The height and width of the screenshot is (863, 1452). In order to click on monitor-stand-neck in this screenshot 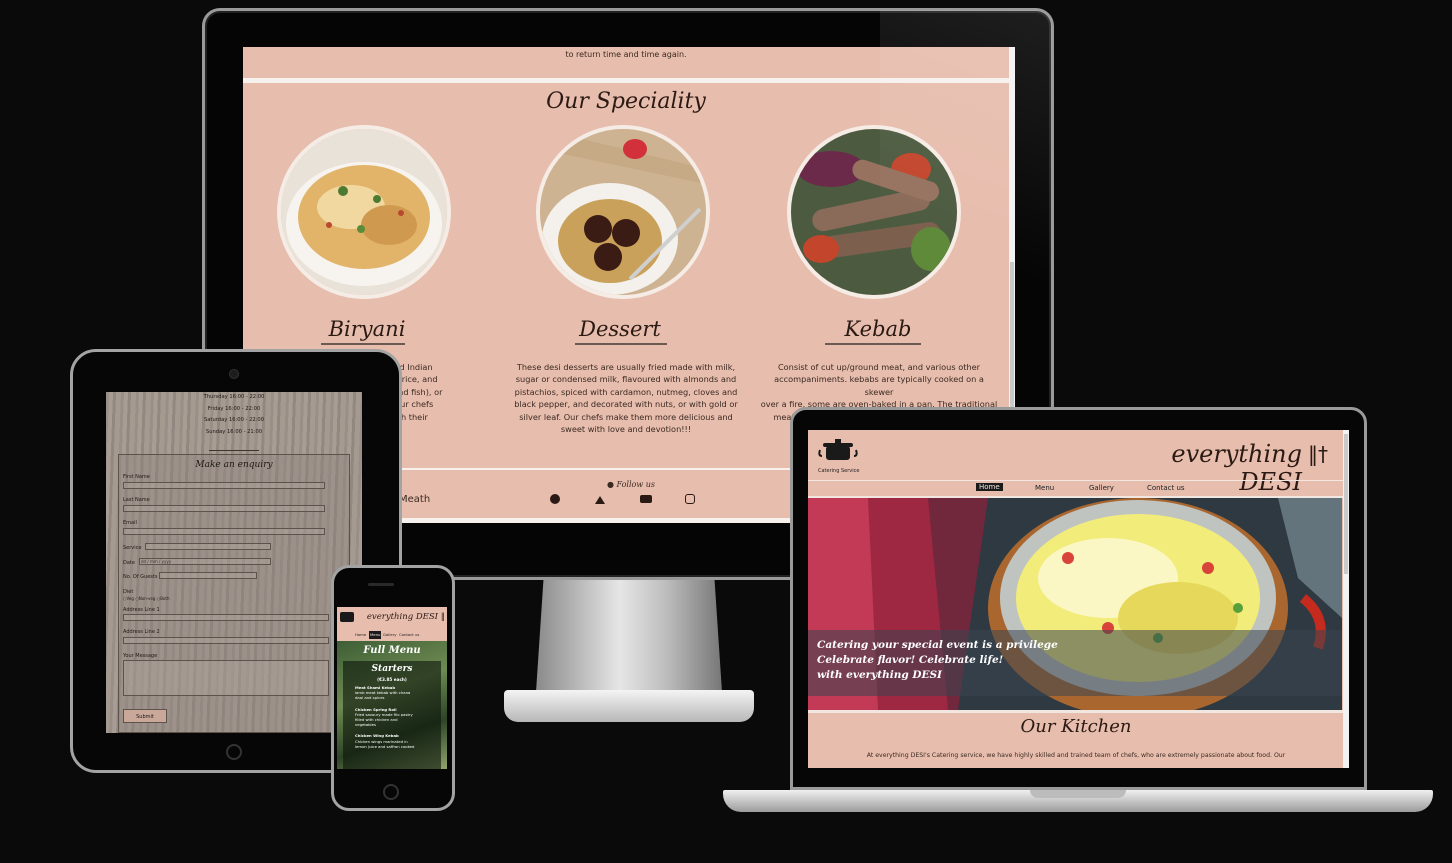, I will do `click(629, 636)`.